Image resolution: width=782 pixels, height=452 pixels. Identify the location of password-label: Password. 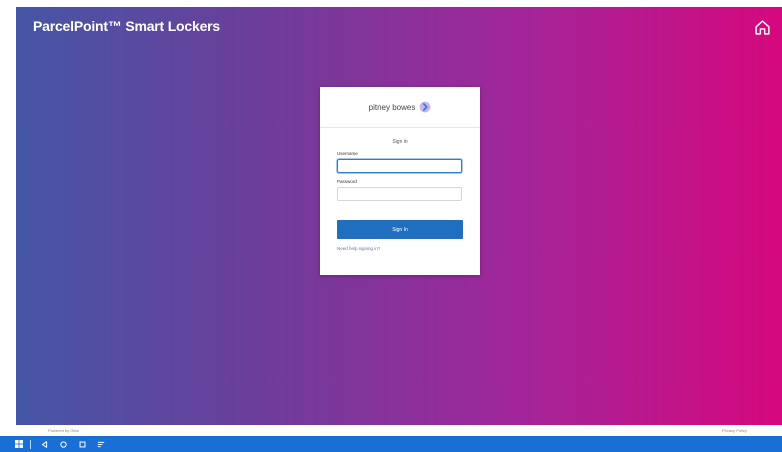
(347, 181).